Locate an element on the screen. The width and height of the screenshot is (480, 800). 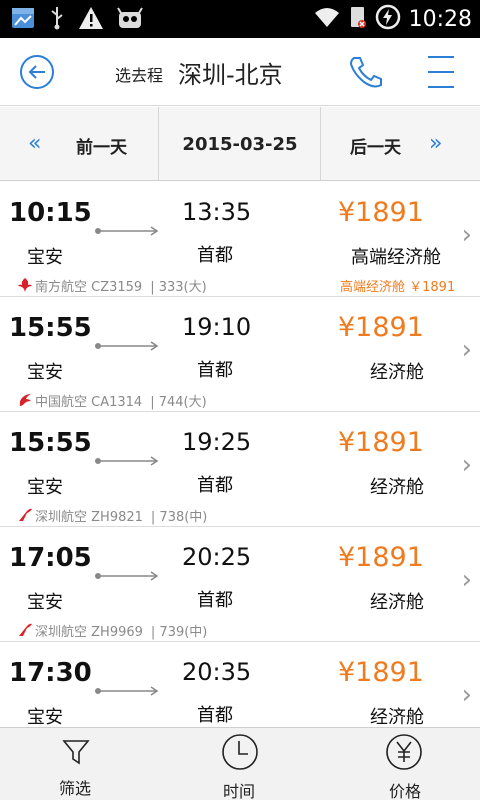
airline-info: 中国航空 CA1314 | 744(大) is located at coordinates (112, 400).